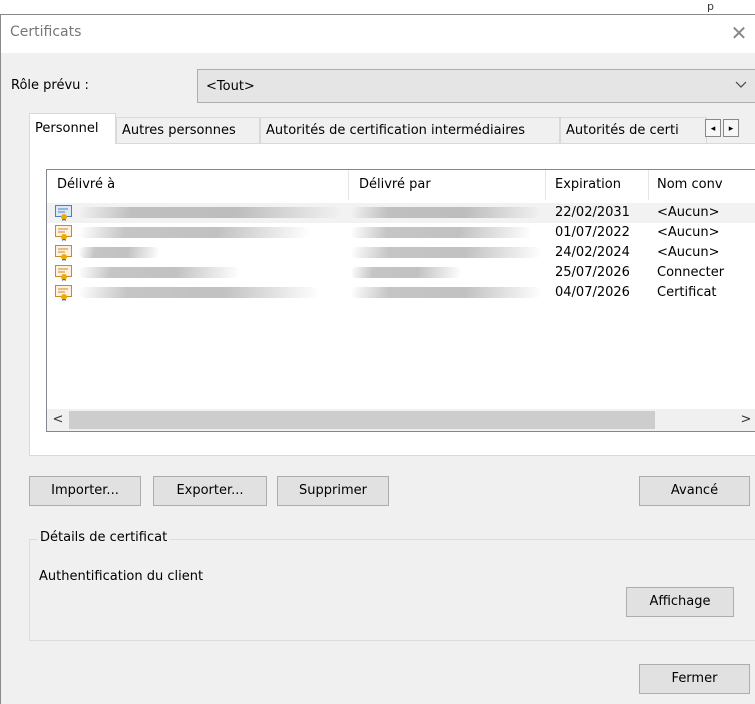  What do you see at coordinates (592, 232) in the screenshot?
I see `expiration-cell: 01/07/2022` at bounding box center [592, 232].